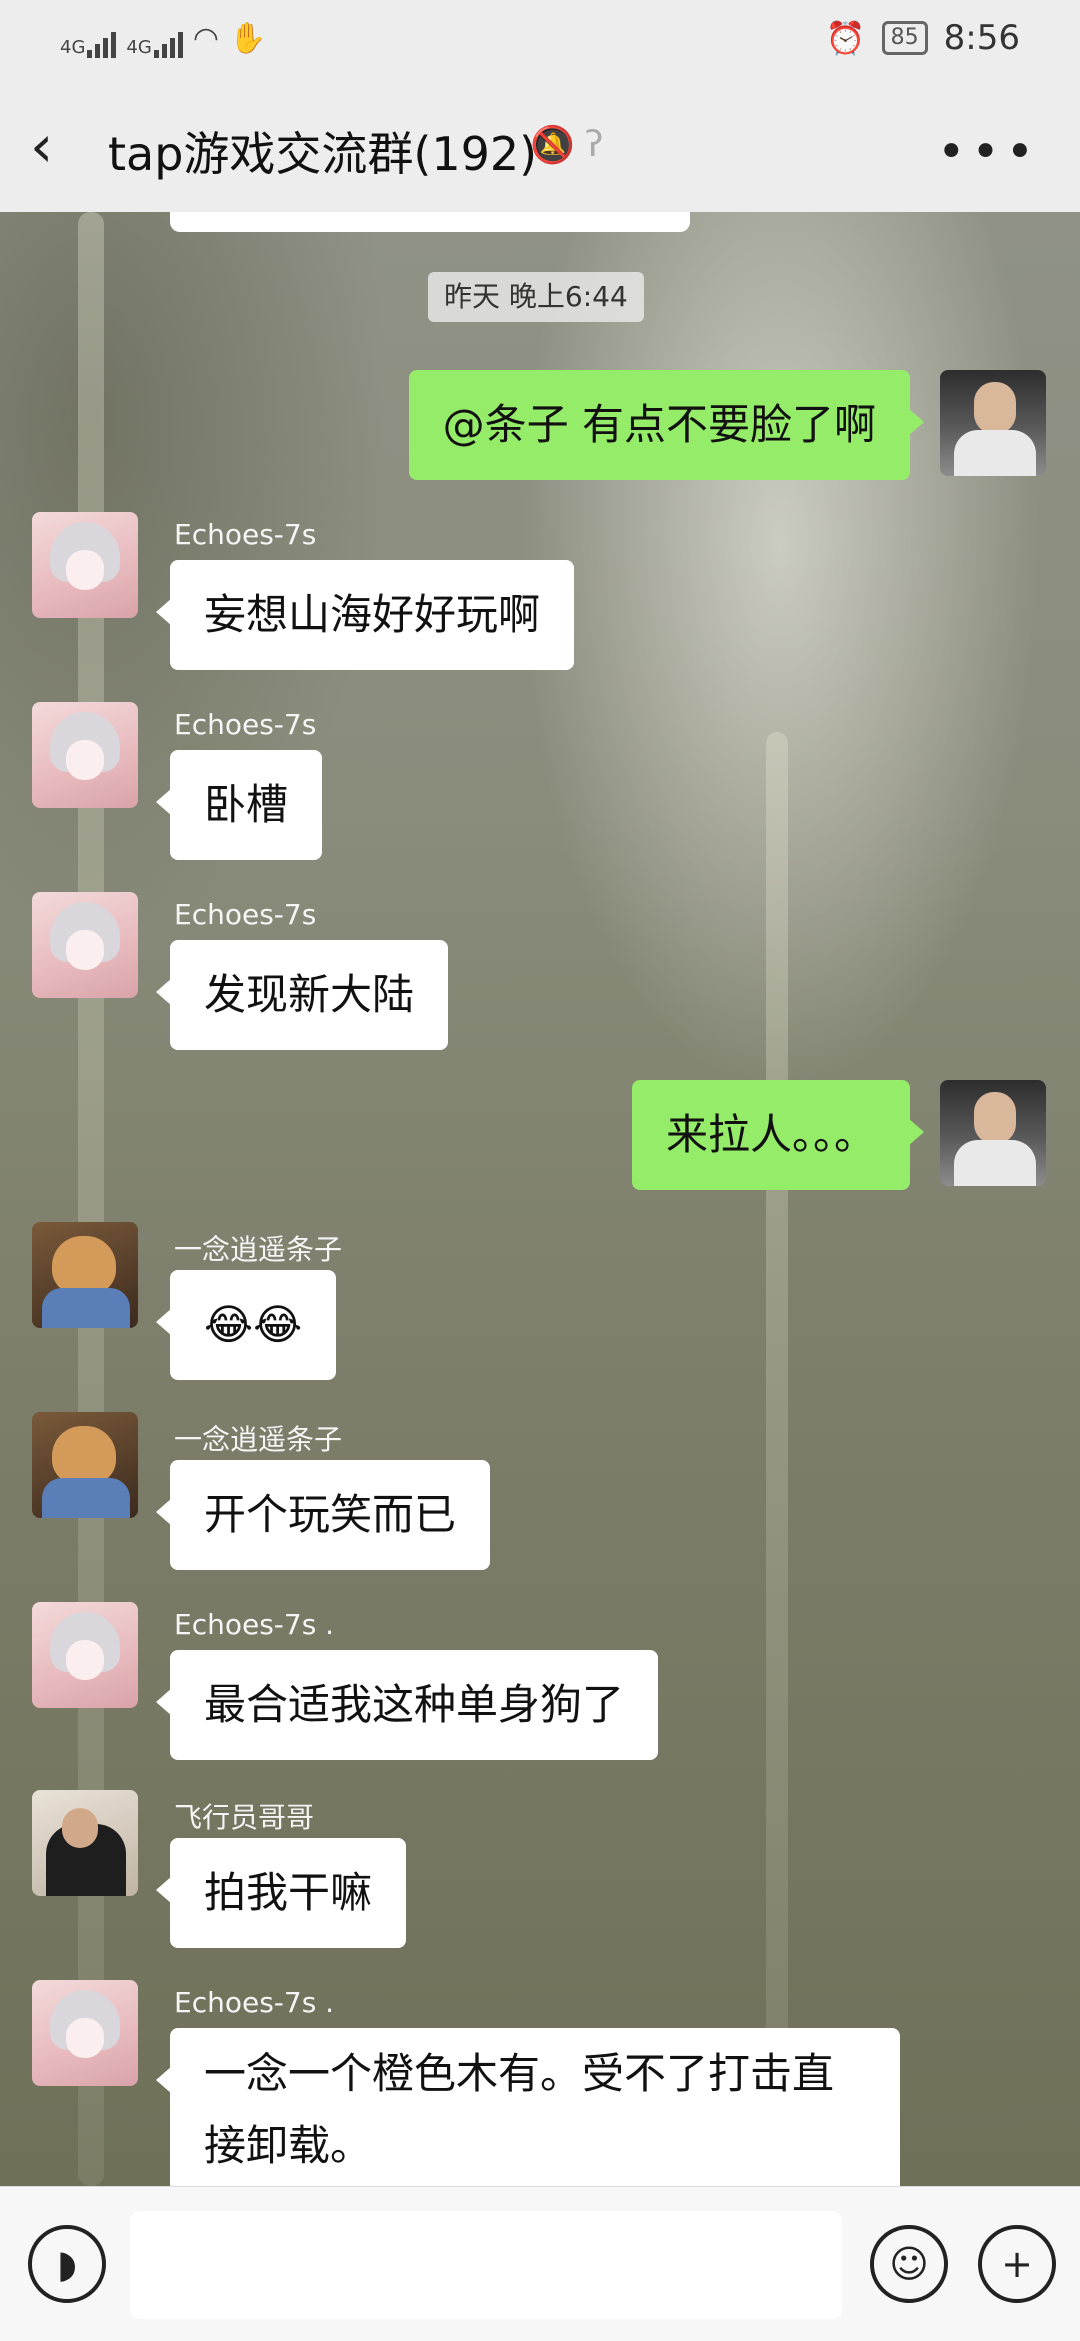  What do you see at coordinates (904, 38) in the screenshot?
I see `battery-icon: 85` at bounding box center [904, 38].